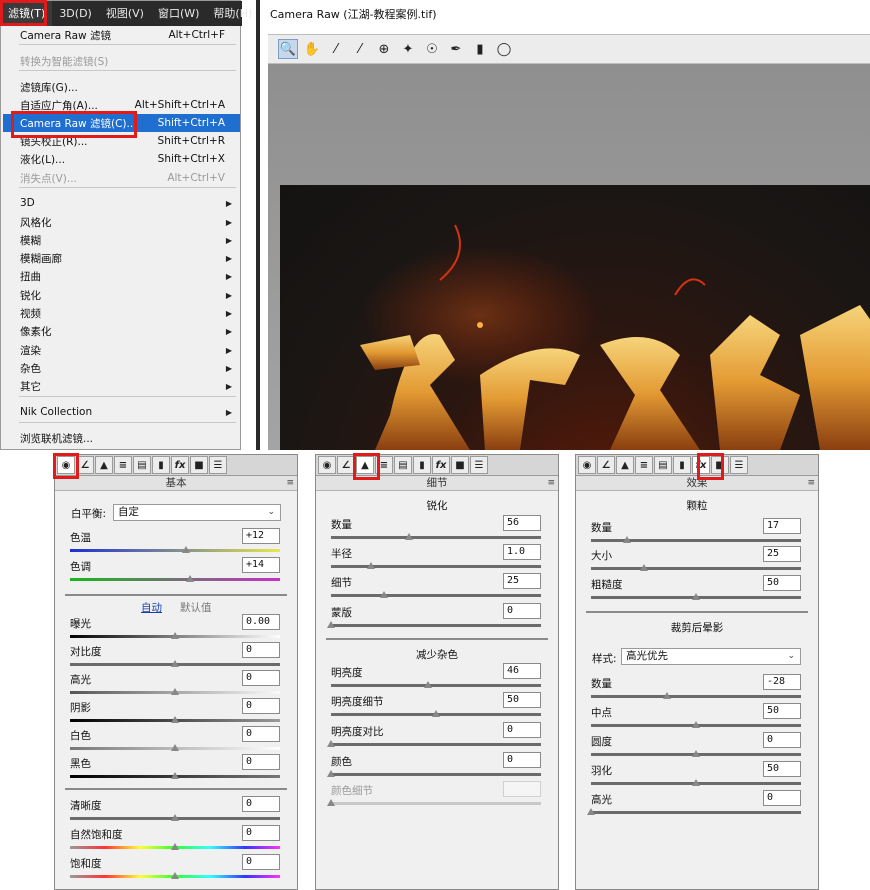  What do you see at coordinates (175, 543) in the screenshot?
I see `slider-panel_basic-sliders-0: 色温 +12` at bounding box center [175, 543].